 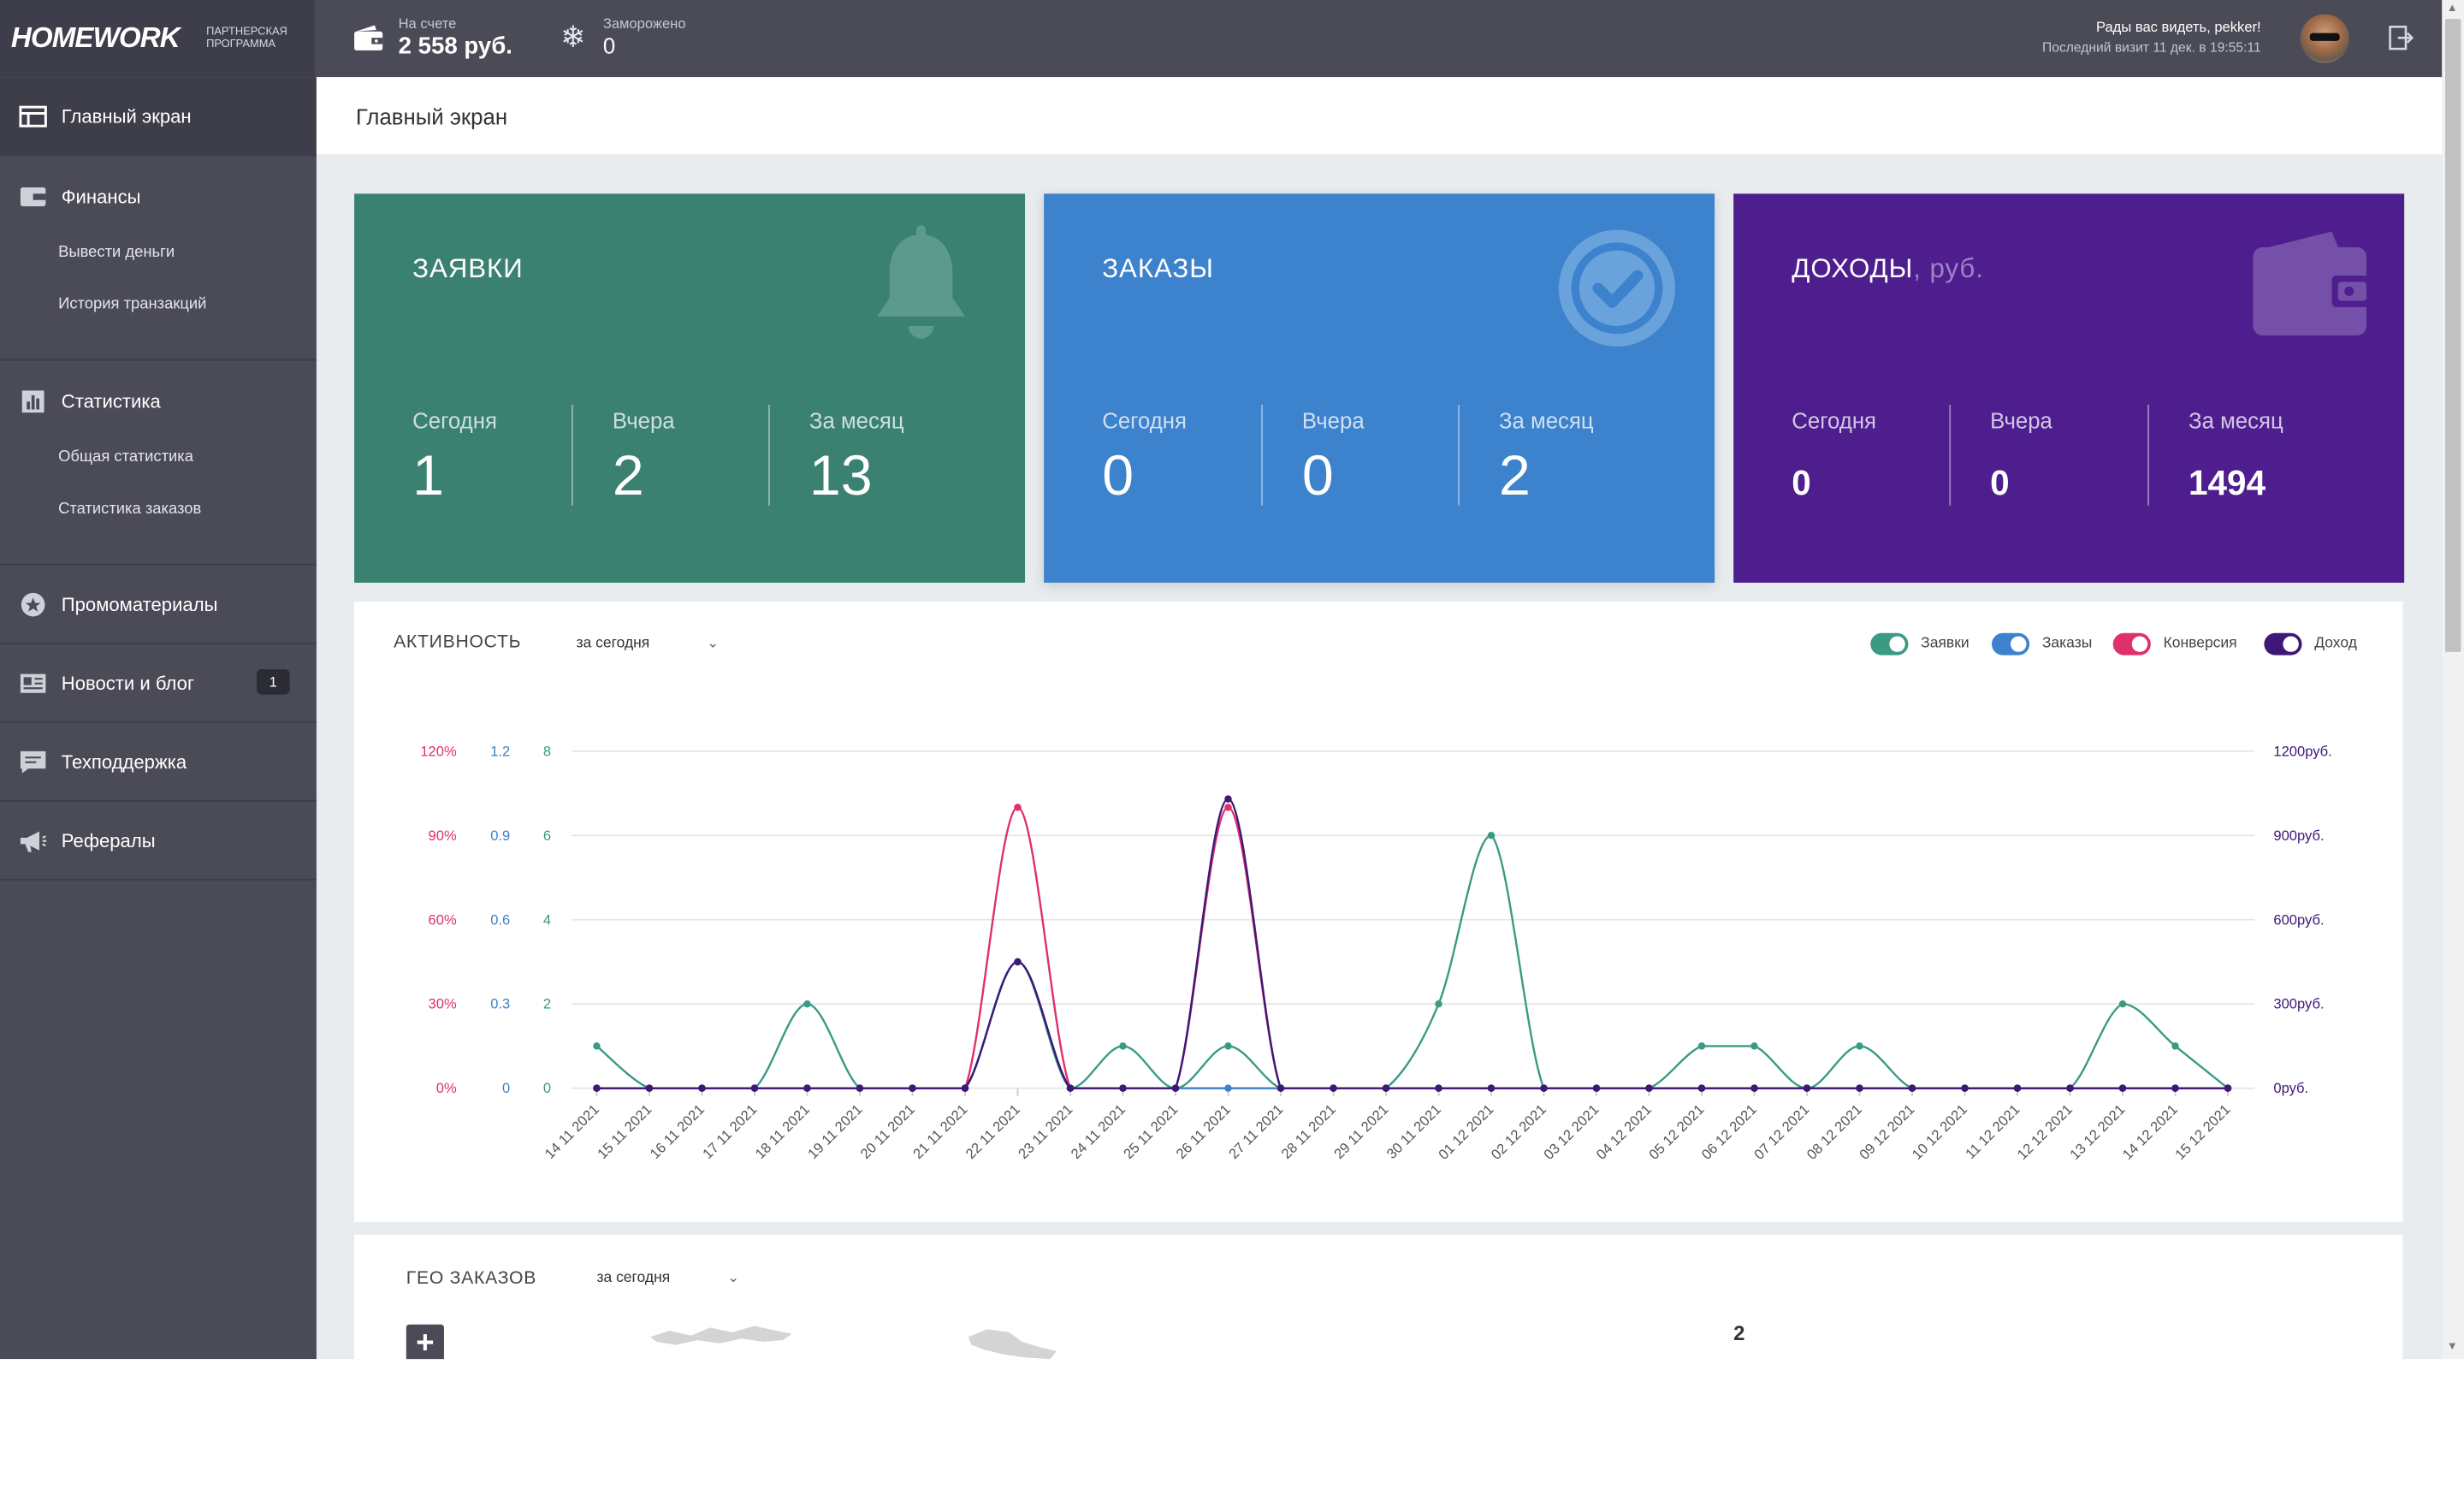 What do you see at coordinates (273, 682) in the screenshot?
I see `news-count-badge: 1` at bounding box center [273, 682].